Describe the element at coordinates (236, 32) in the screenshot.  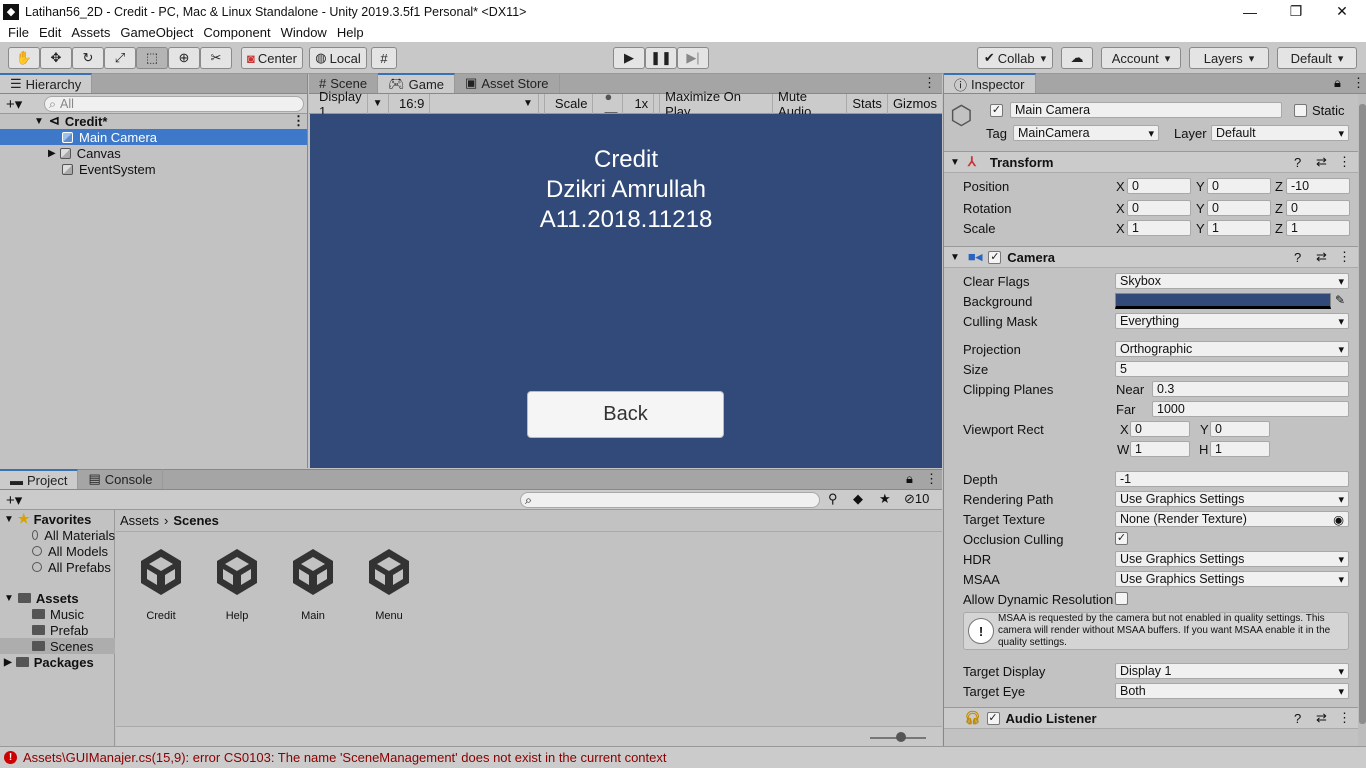
I see `menu-component: Component` at that location.